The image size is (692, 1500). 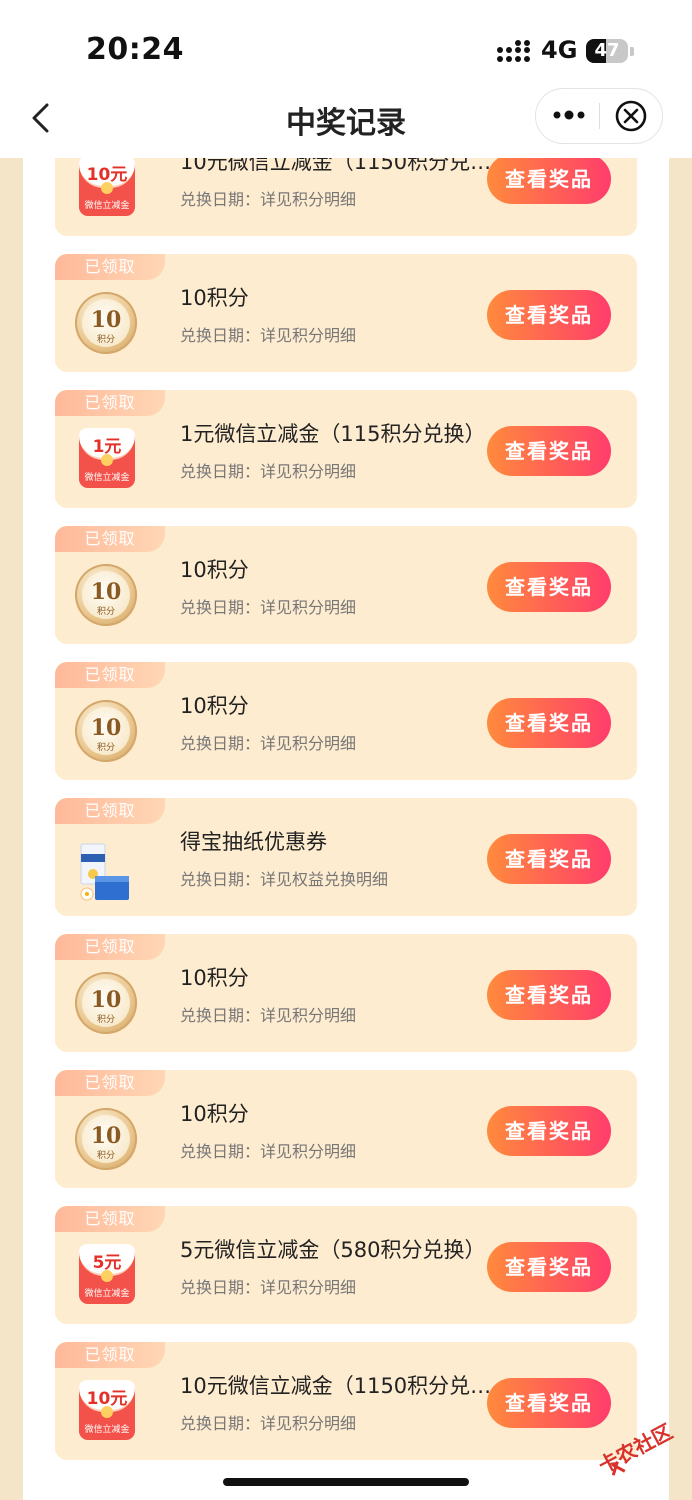 I want to click on red-packet-icon: 1元 微信立减金, so click(x=107, y=458).